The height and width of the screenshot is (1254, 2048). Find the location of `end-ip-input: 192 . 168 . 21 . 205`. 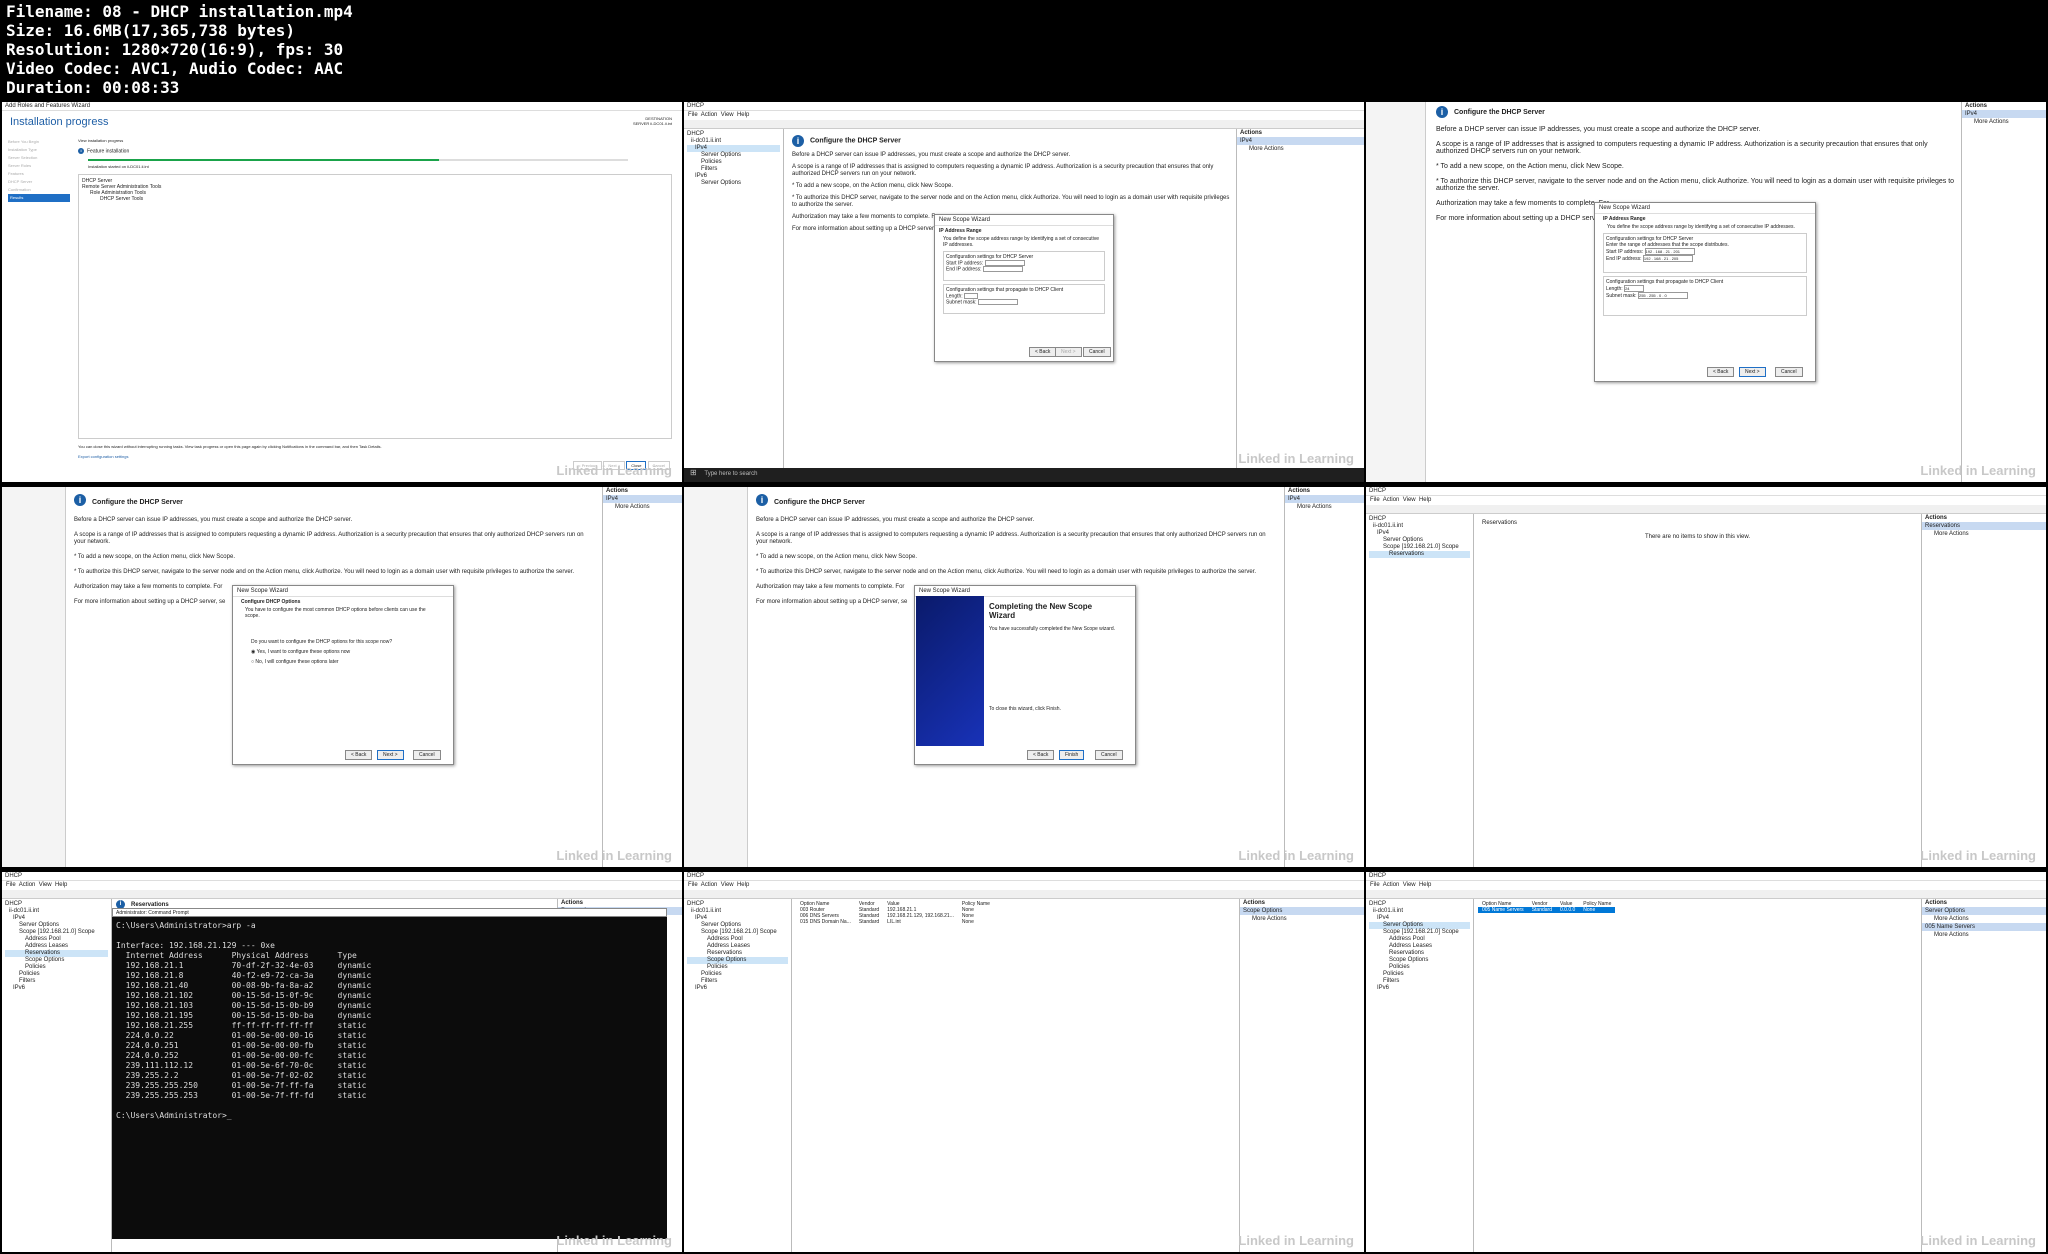

end-ip-input: 192 . 168 . 21 . 205 is located at coordinates (1667, 258).